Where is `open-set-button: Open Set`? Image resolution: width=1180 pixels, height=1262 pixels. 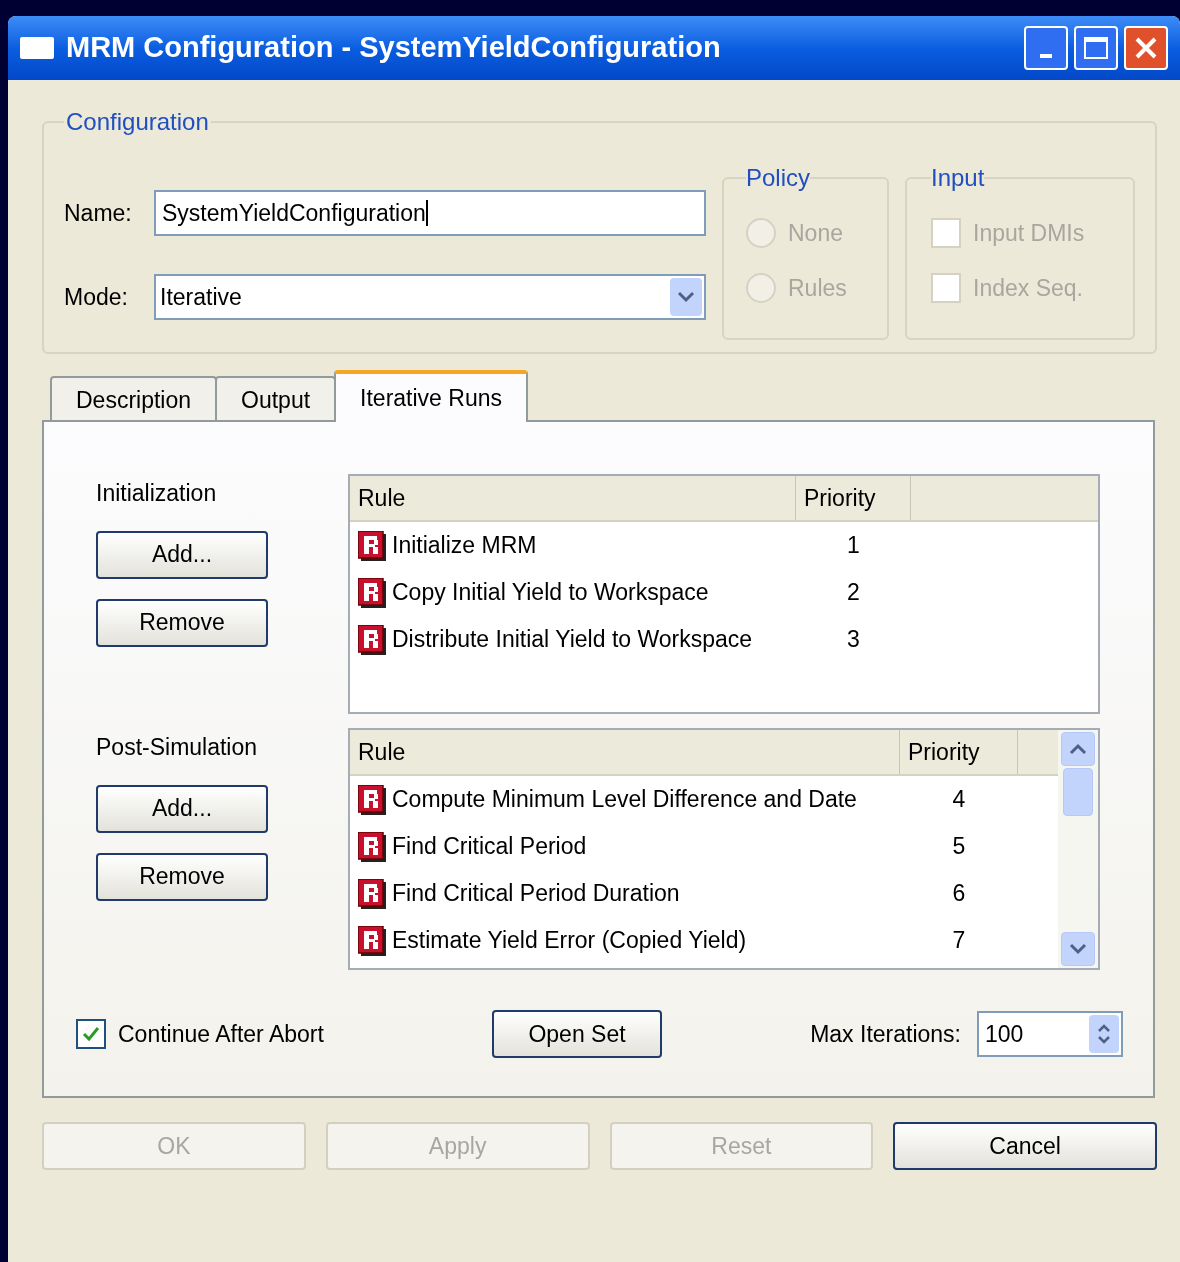
open-set-button: Open Set is located at coordinates (577, 1034).